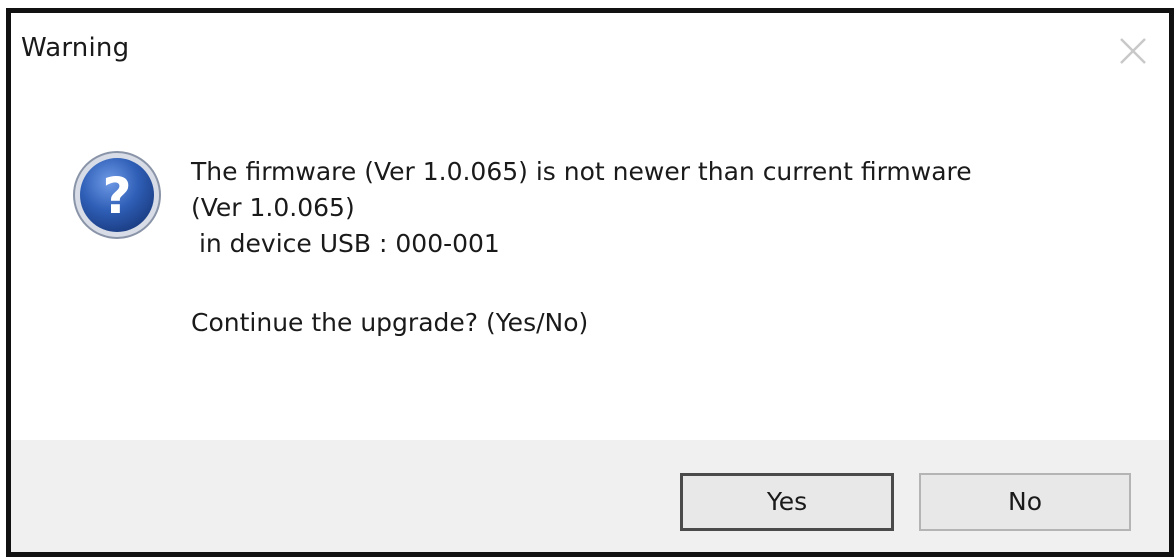 The width and height of the screenshot is (1176, 559). What do you see at coordinates (273, 207) in the screenshot?
I see `message-line-2: (Ver 1.0.065)` at bounding box center [273, 207].